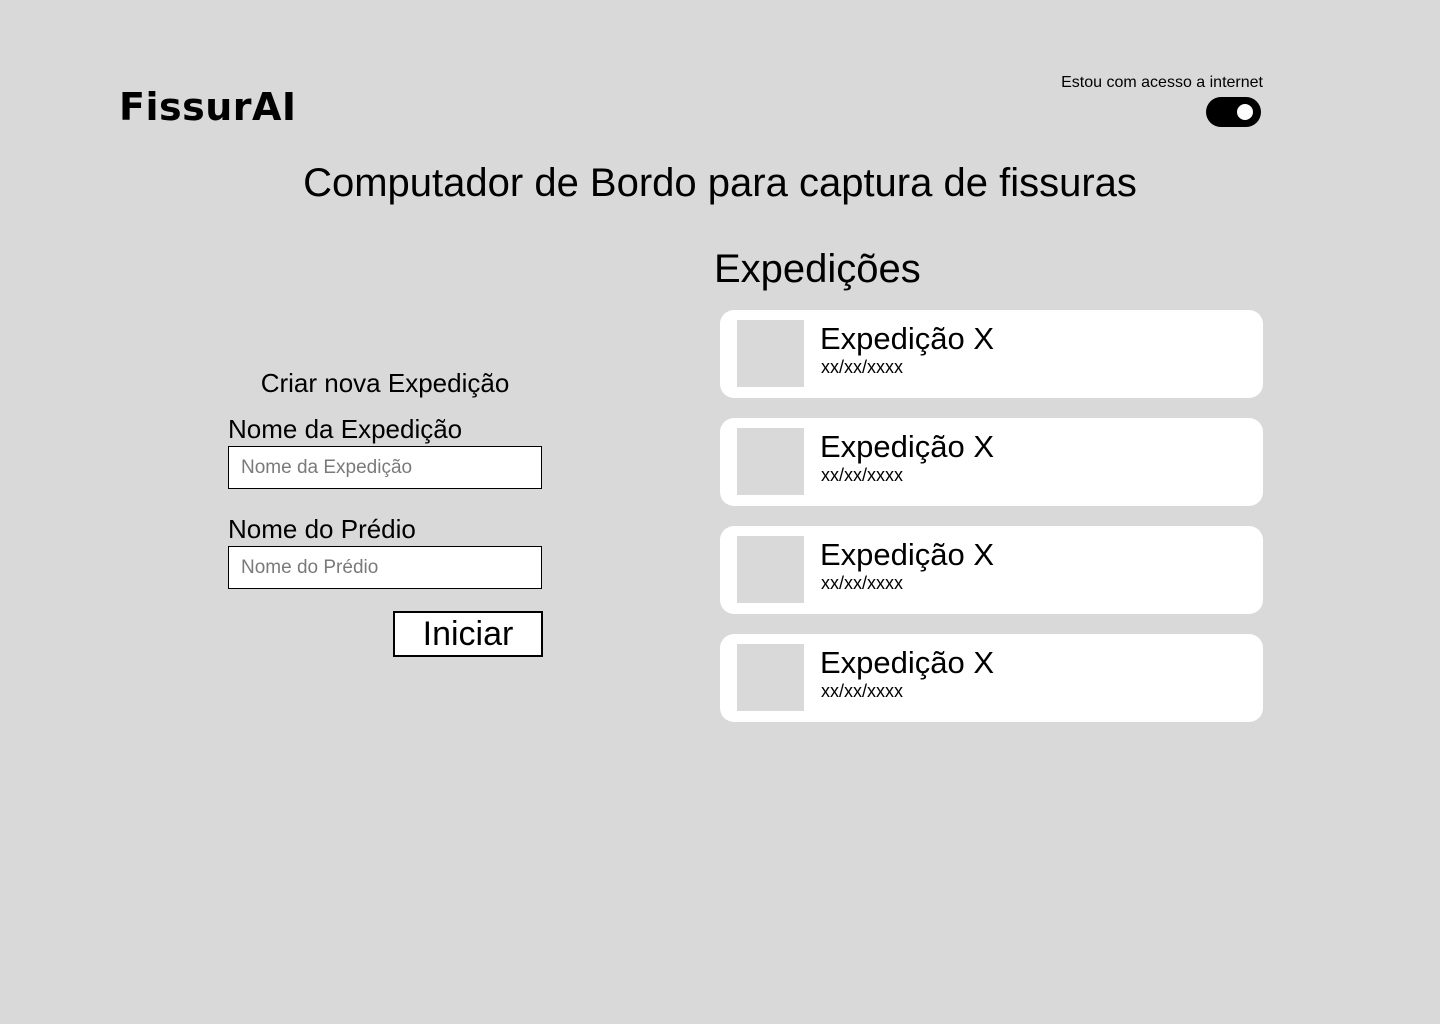  Describe the element at coordinates (322, 529) in the screenshot. I see `building-name-label: Nome do Prédio` at that location.